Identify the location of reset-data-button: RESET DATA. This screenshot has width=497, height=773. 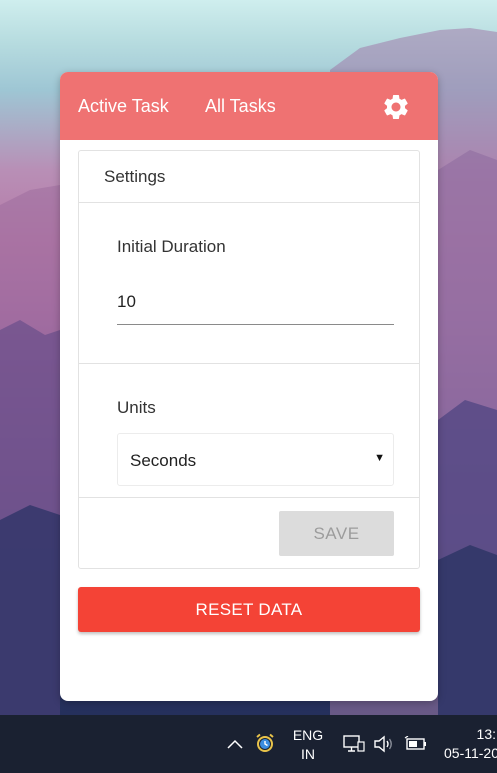
(249, 609).